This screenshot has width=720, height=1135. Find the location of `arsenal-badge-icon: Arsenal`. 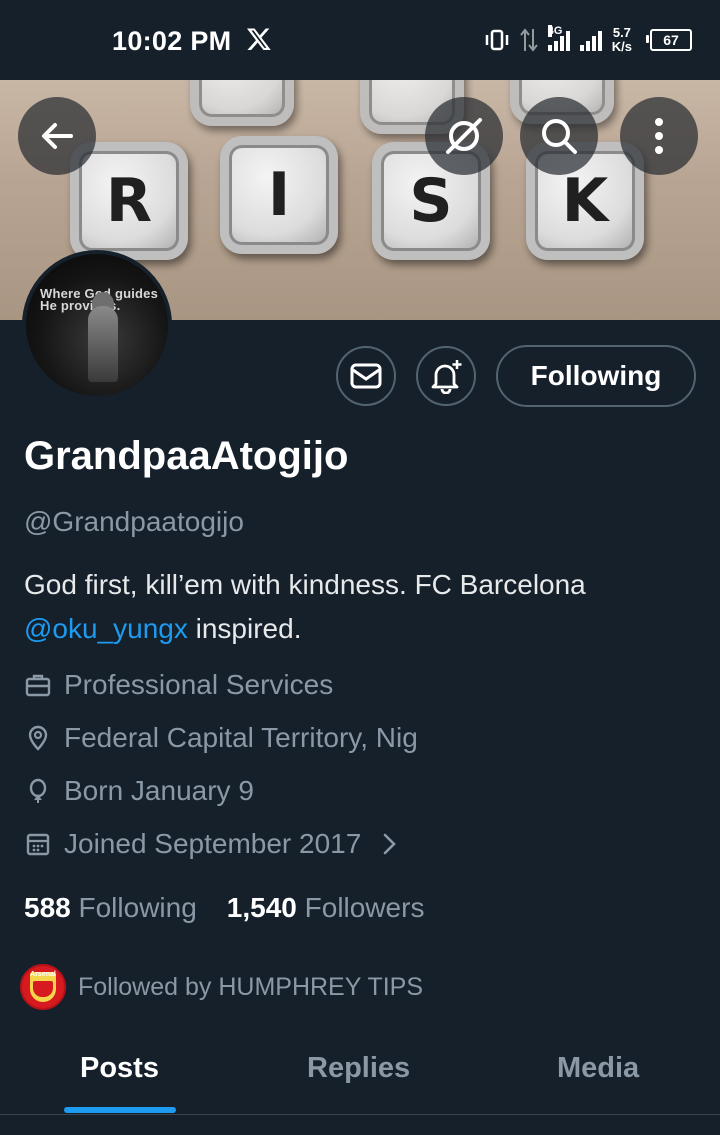

arsenal-badge-icon: Arsenal is located at coordinates (43, 987).